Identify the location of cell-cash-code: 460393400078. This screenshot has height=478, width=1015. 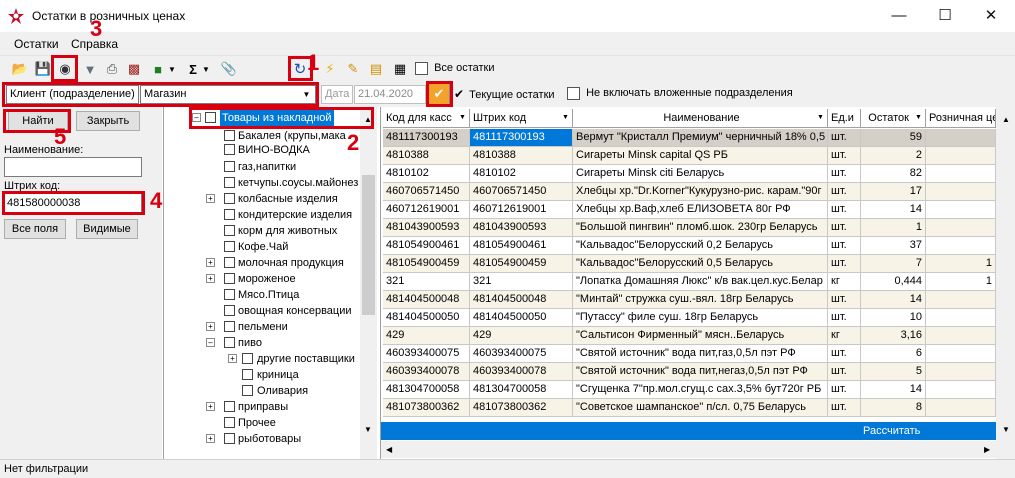
(426, 372).